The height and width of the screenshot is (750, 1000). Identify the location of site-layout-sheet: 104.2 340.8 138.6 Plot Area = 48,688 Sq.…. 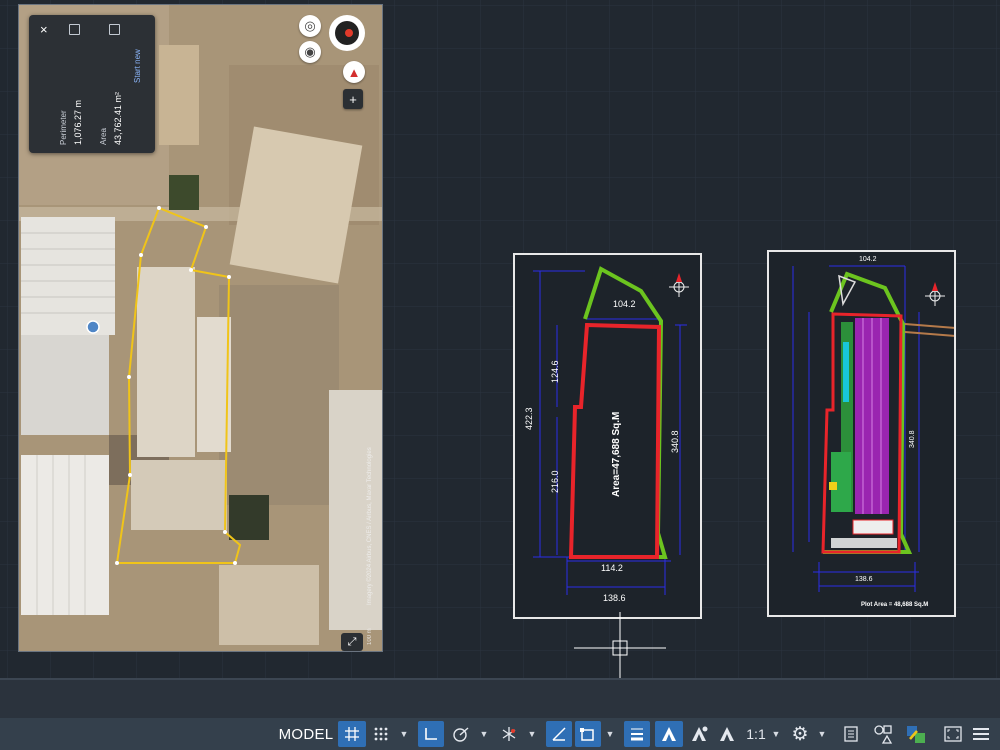
(861, 433).